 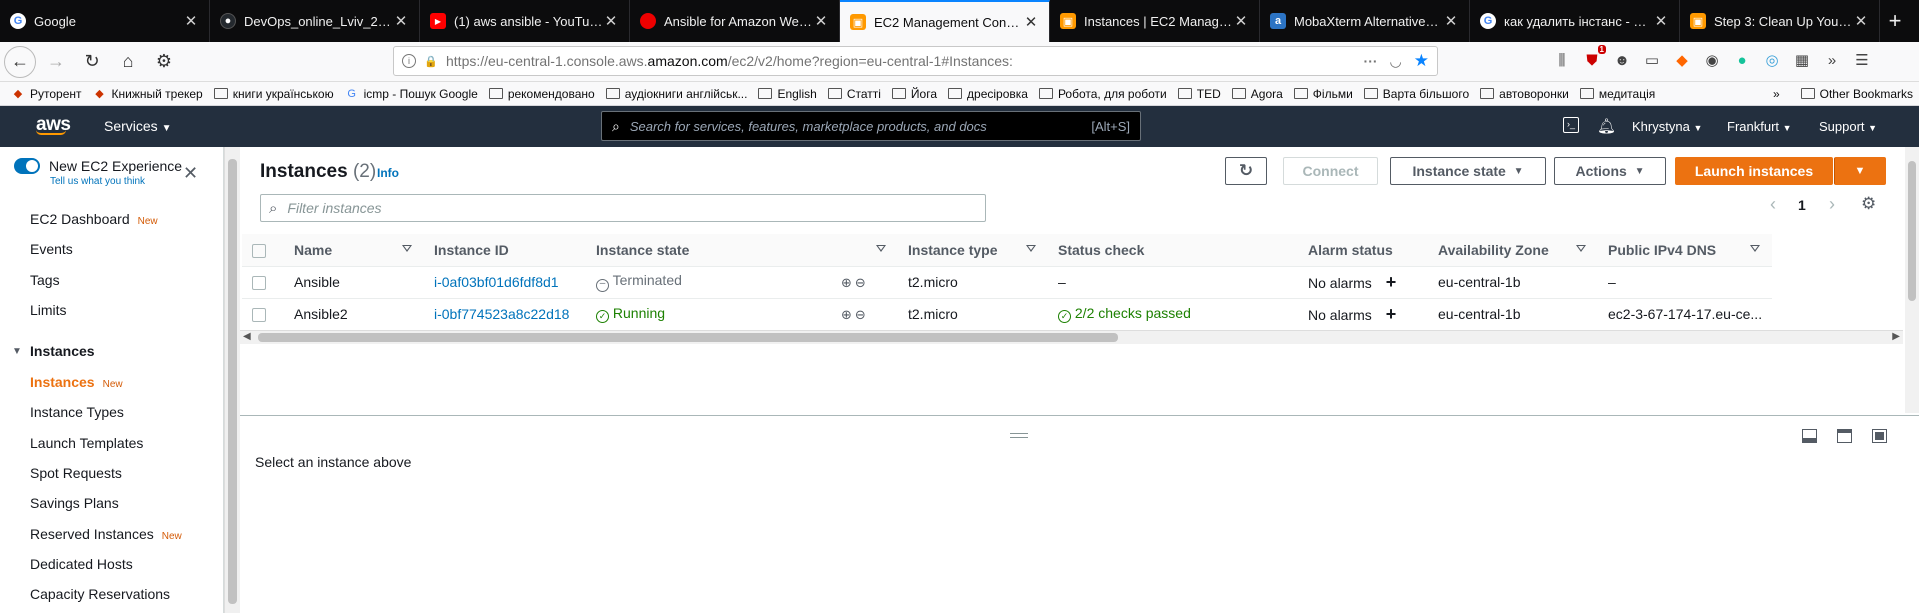 I want to click on bookmark-item: Робота, для роботи, so click(x=1102, y=94).